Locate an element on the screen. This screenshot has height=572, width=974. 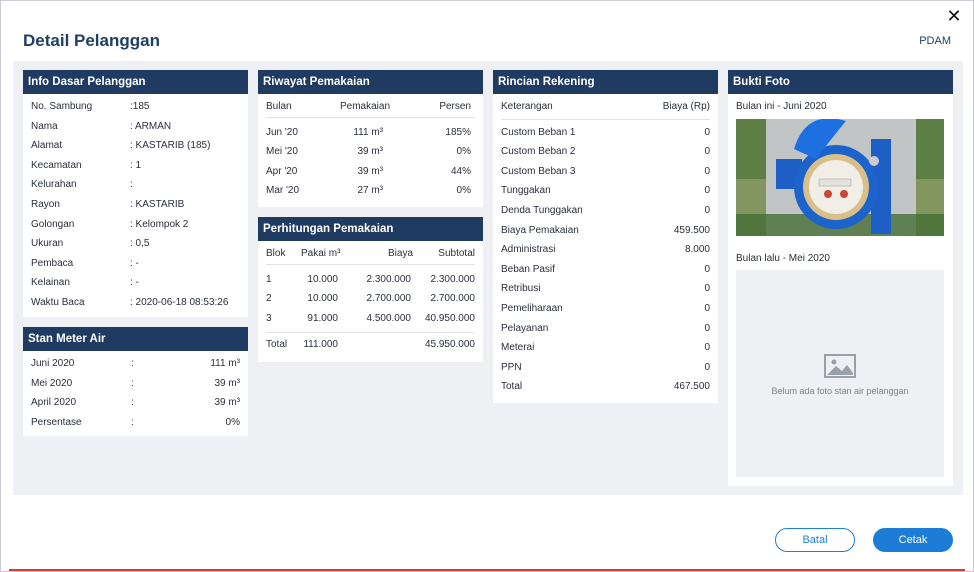
riwayat-row: Apr '20 39 m³ 44% is located at coordinates (370, 172).